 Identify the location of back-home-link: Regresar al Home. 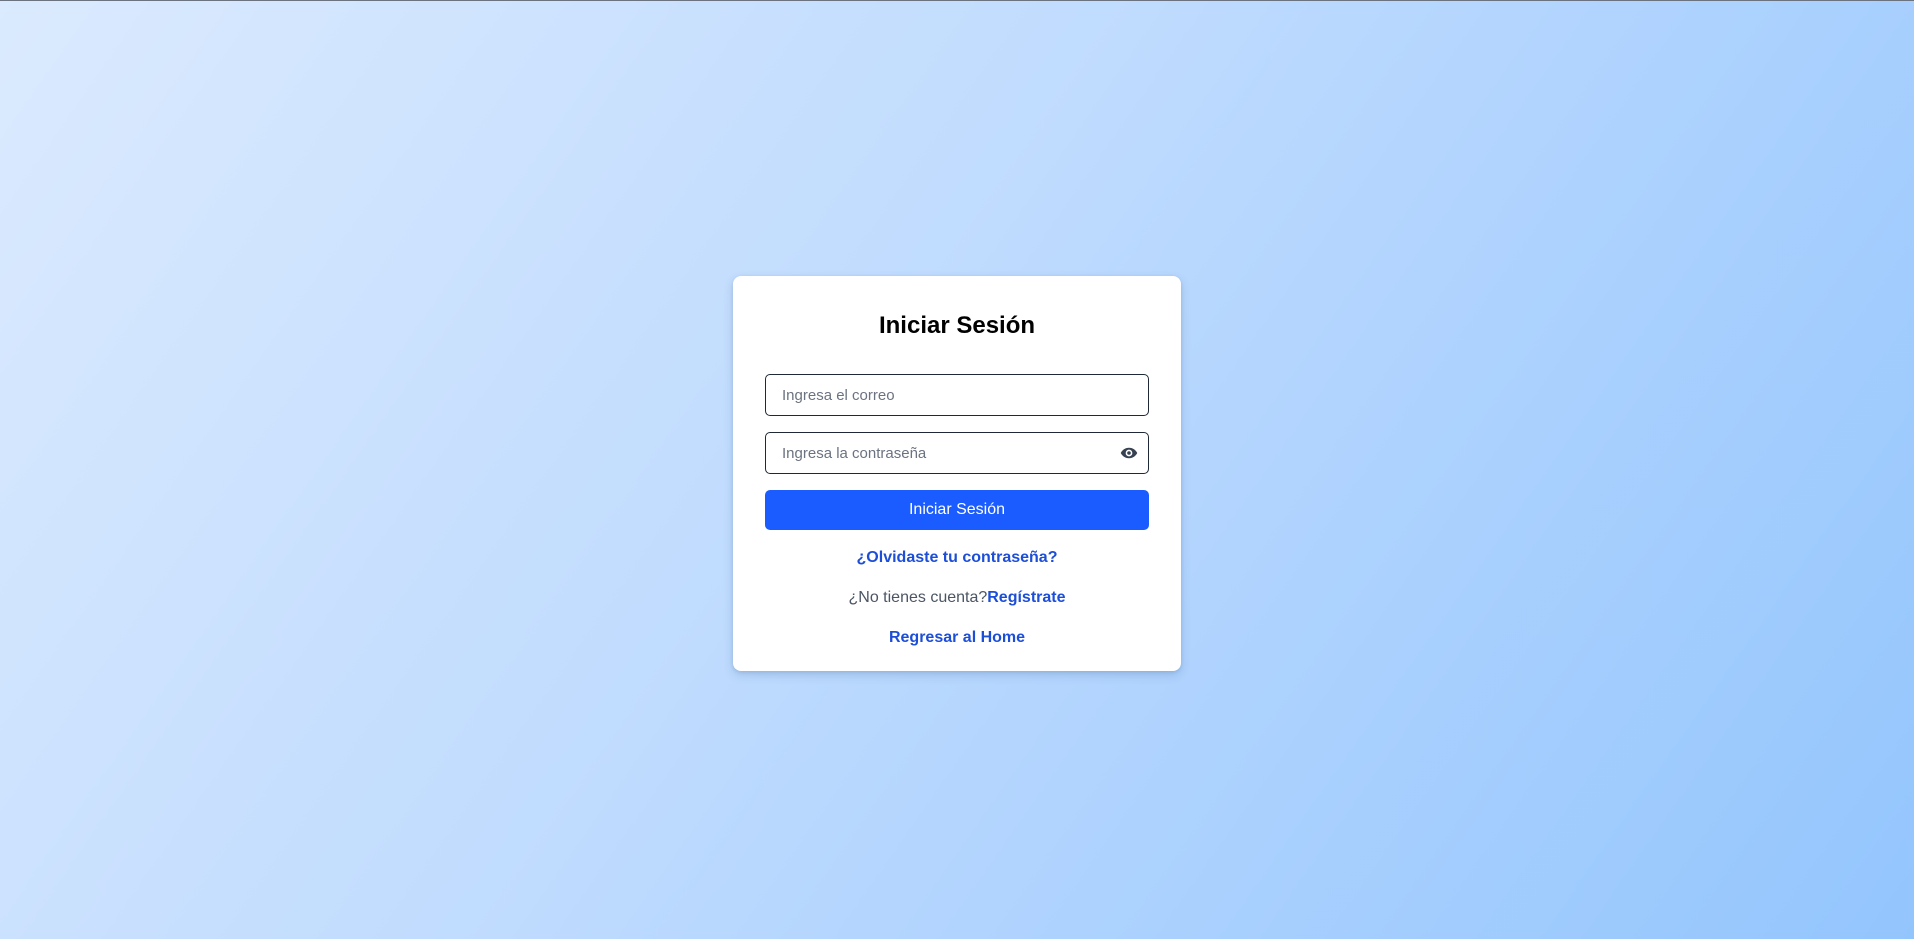
(957, 637).